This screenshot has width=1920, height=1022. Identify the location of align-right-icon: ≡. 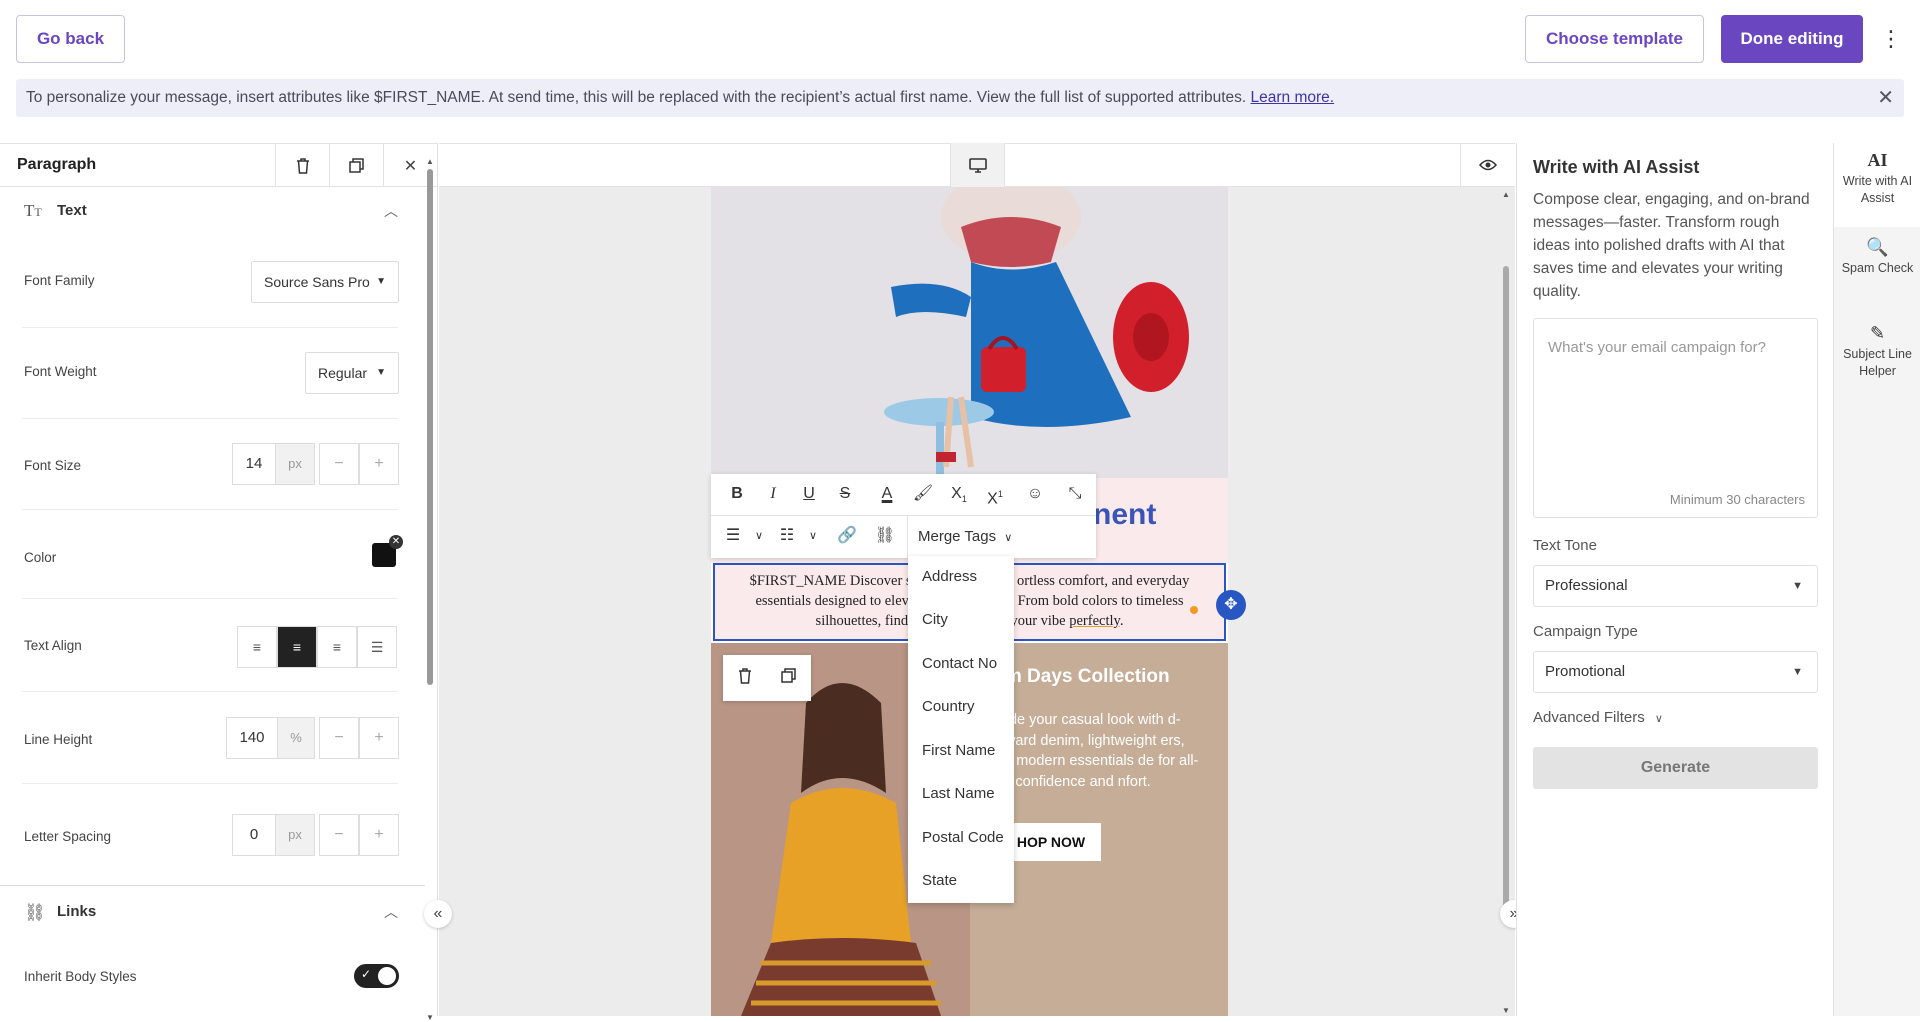
(337, 647).